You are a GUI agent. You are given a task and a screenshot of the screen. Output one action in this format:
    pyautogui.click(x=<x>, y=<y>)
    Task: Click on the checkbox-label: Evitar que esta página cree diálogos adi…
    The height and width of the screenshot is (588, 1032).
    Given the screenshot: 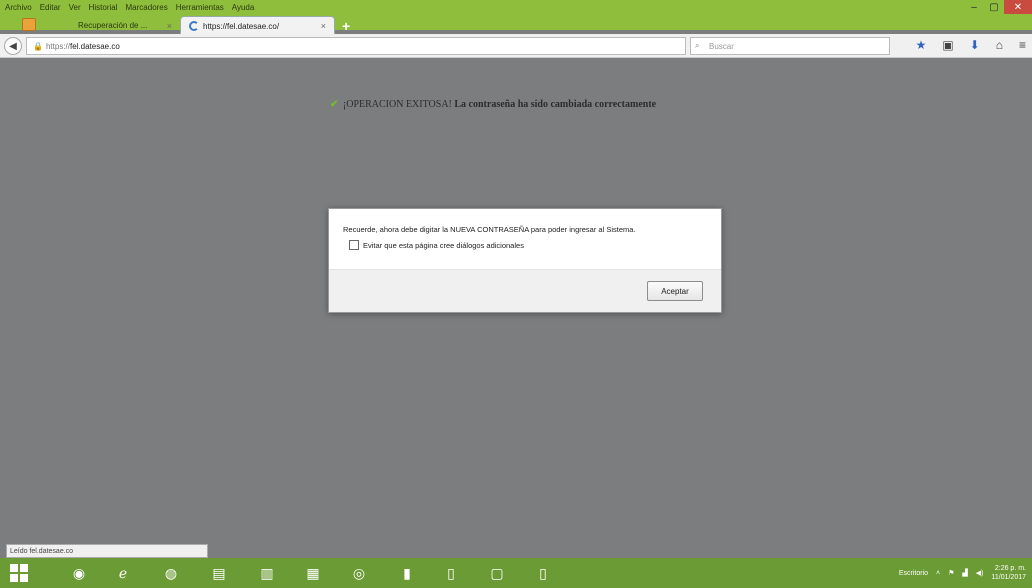 What is the action you would take?
    pyautogui.click(x=443, y=245)
    